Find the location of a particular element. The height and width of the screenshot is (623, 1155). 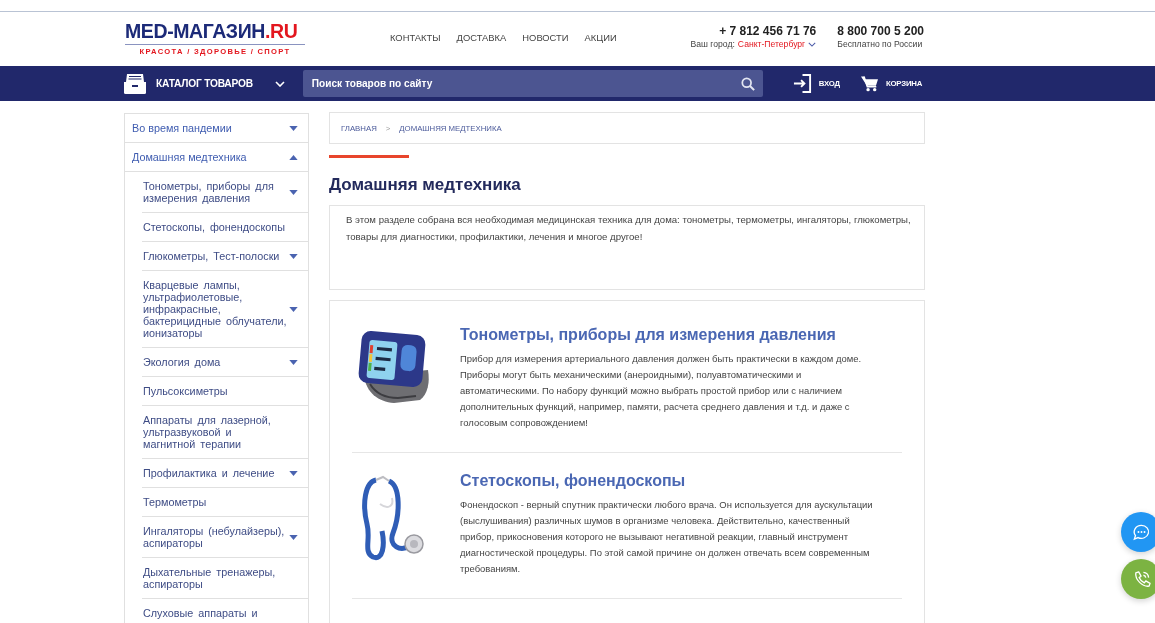

sidebar-item: Слуховые аппараты и is located at coordinates (225, 611).